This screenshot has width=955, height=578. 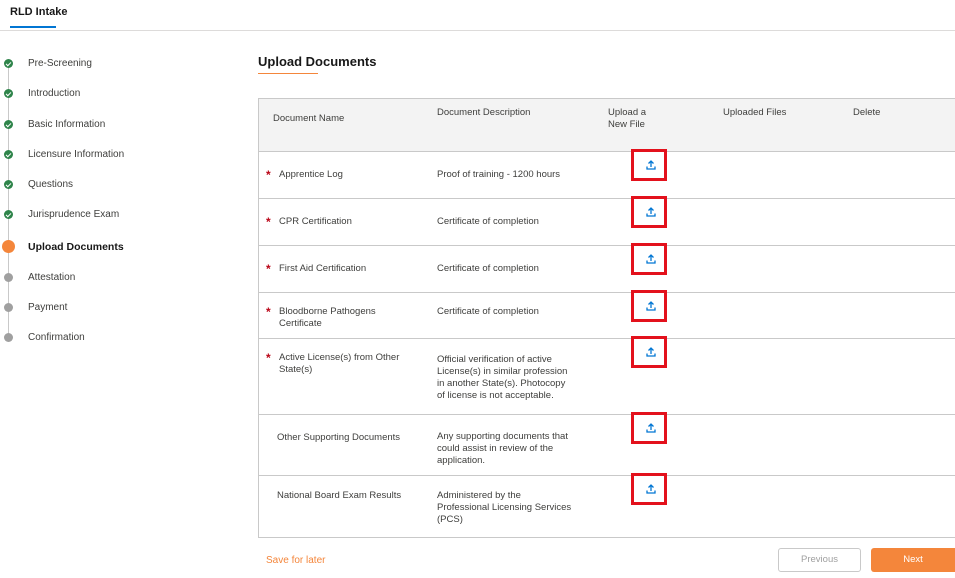 I want to click on current-step-icon, so click(x=8, y=246).